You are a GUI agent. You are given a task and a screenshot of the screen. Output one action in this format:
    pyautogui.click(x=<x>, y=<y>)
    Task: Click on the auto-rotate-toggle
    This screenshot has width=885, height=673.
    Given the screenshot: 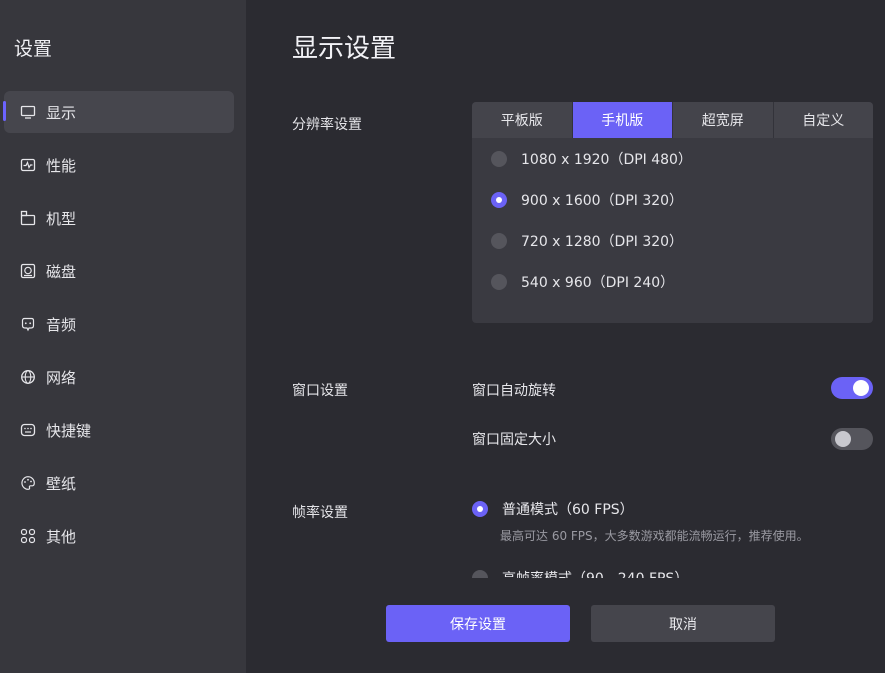 What is the action you would take?
    pyautogui.click(x=852, y=388)
    